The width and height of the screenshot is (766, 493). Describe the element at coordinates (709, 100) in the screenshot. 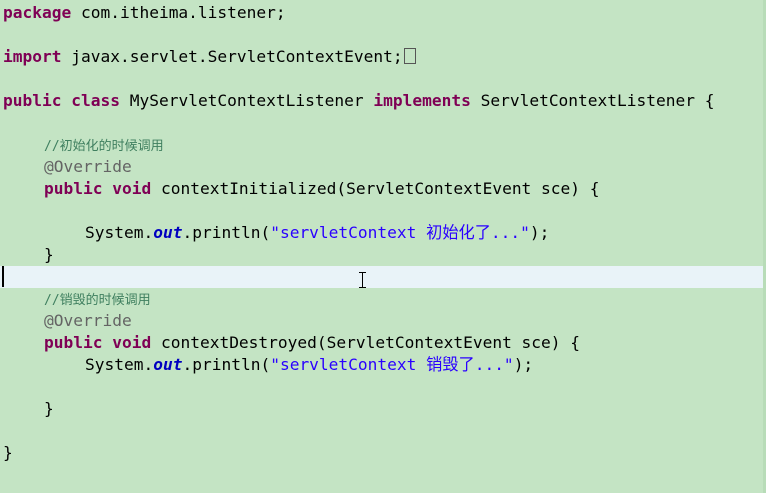

I see `class-open-brace: {` at that location.